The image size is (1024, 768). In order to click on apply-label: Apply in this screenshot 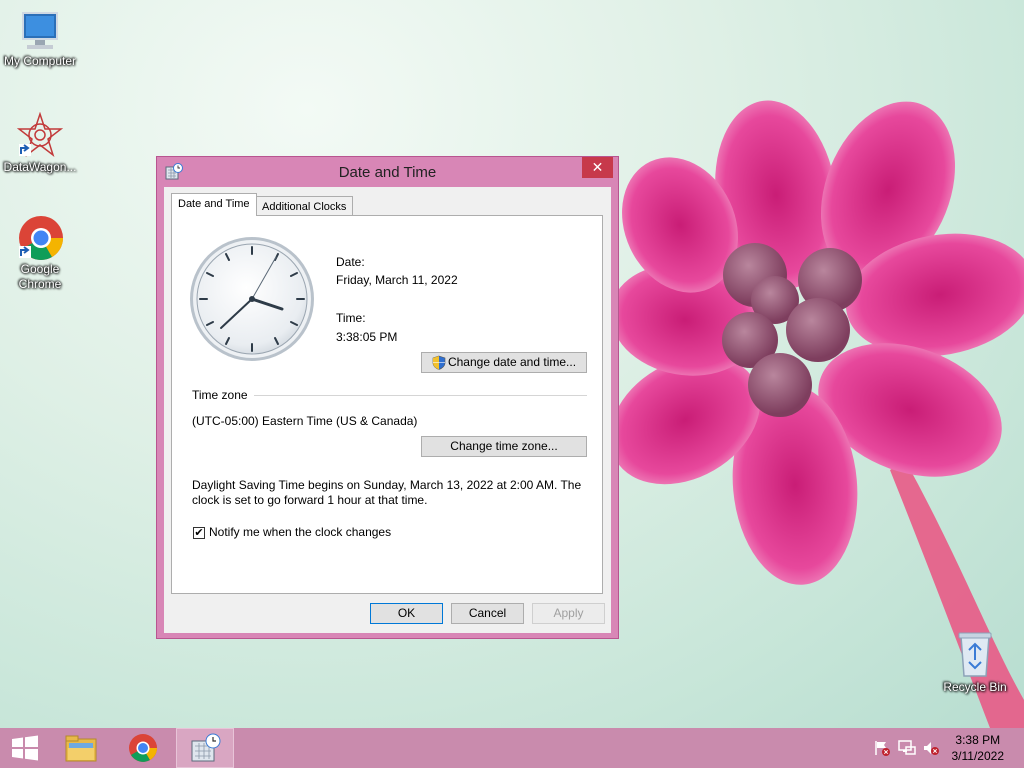, I will do `click(568, 613)`.